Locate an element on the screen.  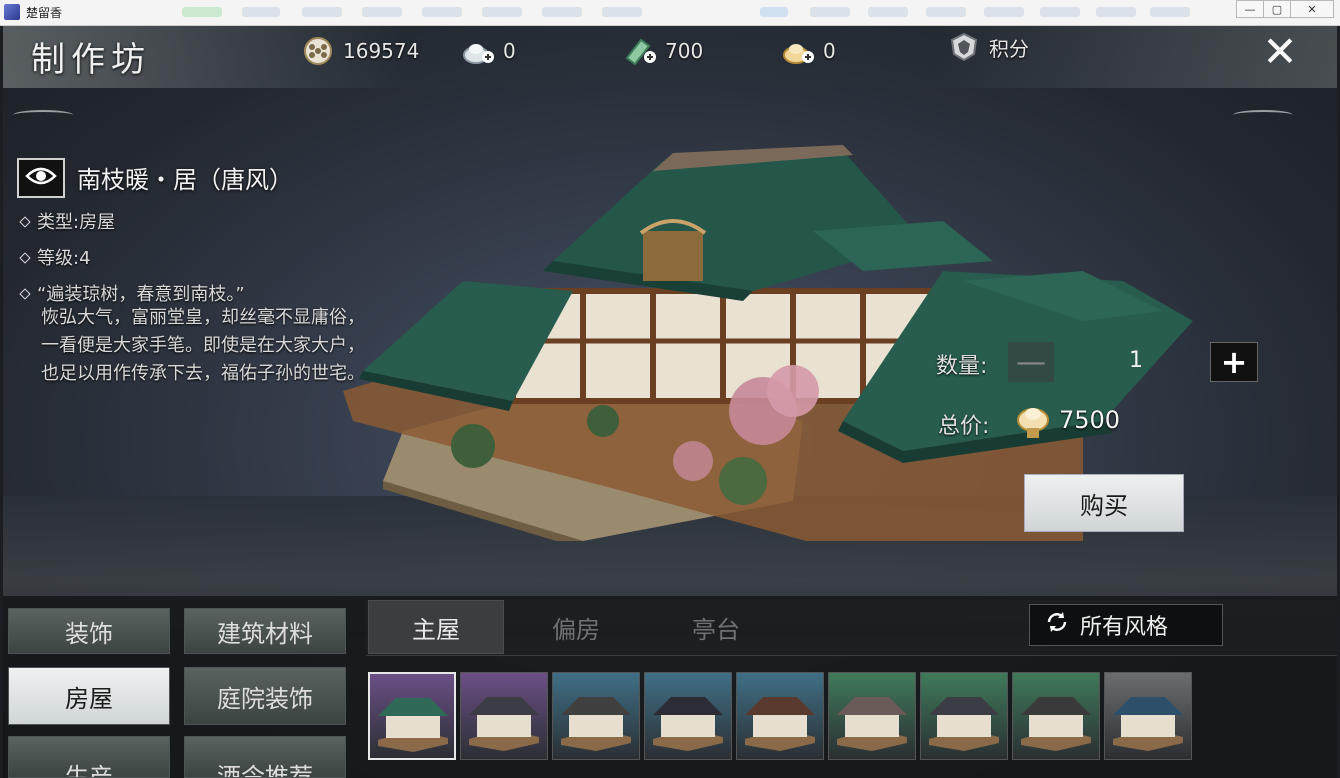
quantity-increase-button: + is located at coordinates (1234, 362).